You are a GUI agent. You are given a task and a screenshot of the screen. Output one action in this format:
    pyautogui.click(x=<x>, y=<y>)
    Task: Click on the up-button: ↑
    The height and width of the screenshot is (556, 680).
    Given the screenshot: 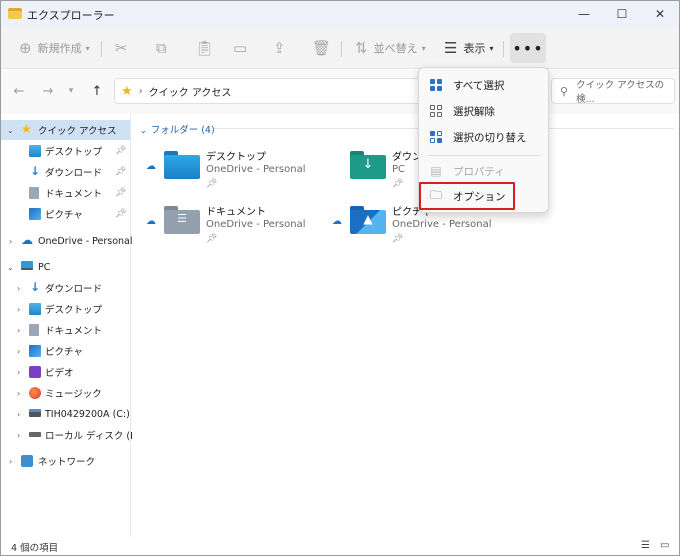 What is the action you would take?
    pyautogui.click(x=97, y=91)
    